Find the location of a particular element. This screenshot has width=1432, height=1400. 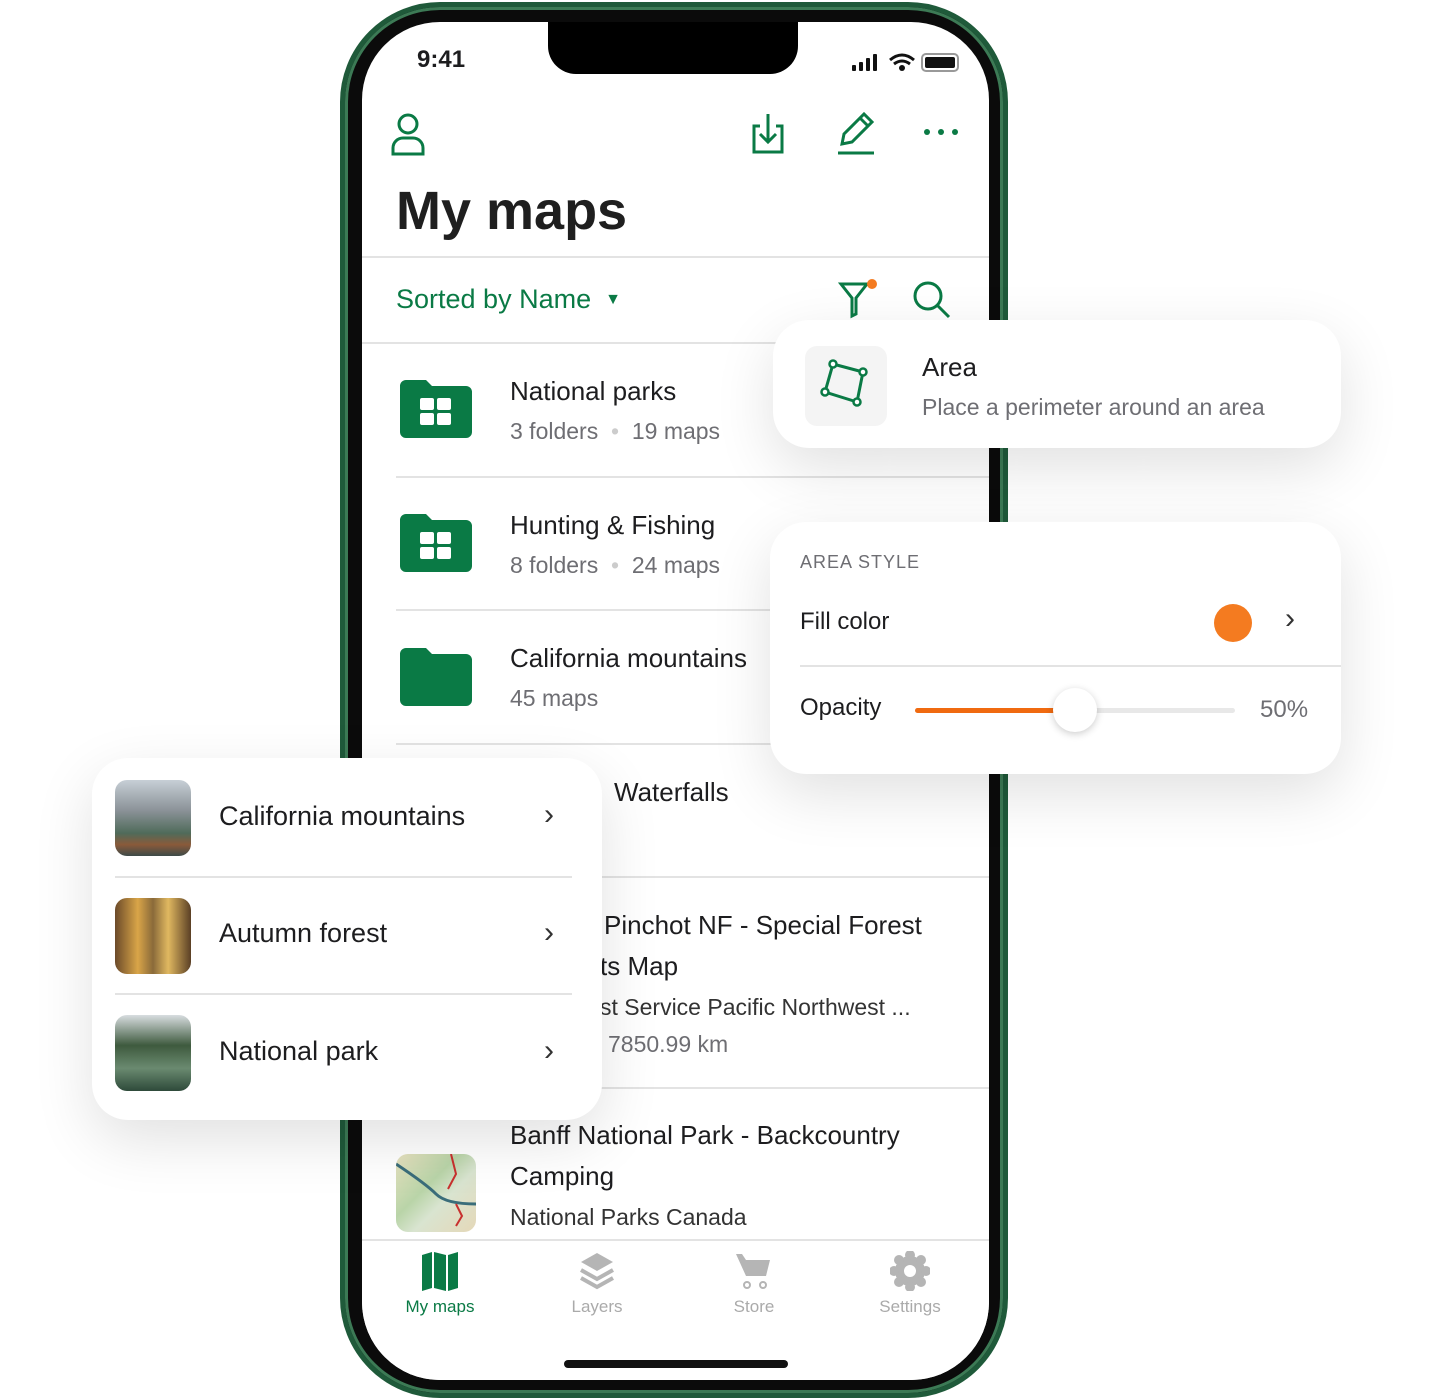

home-indicator is located at coordinates (676, 1364).